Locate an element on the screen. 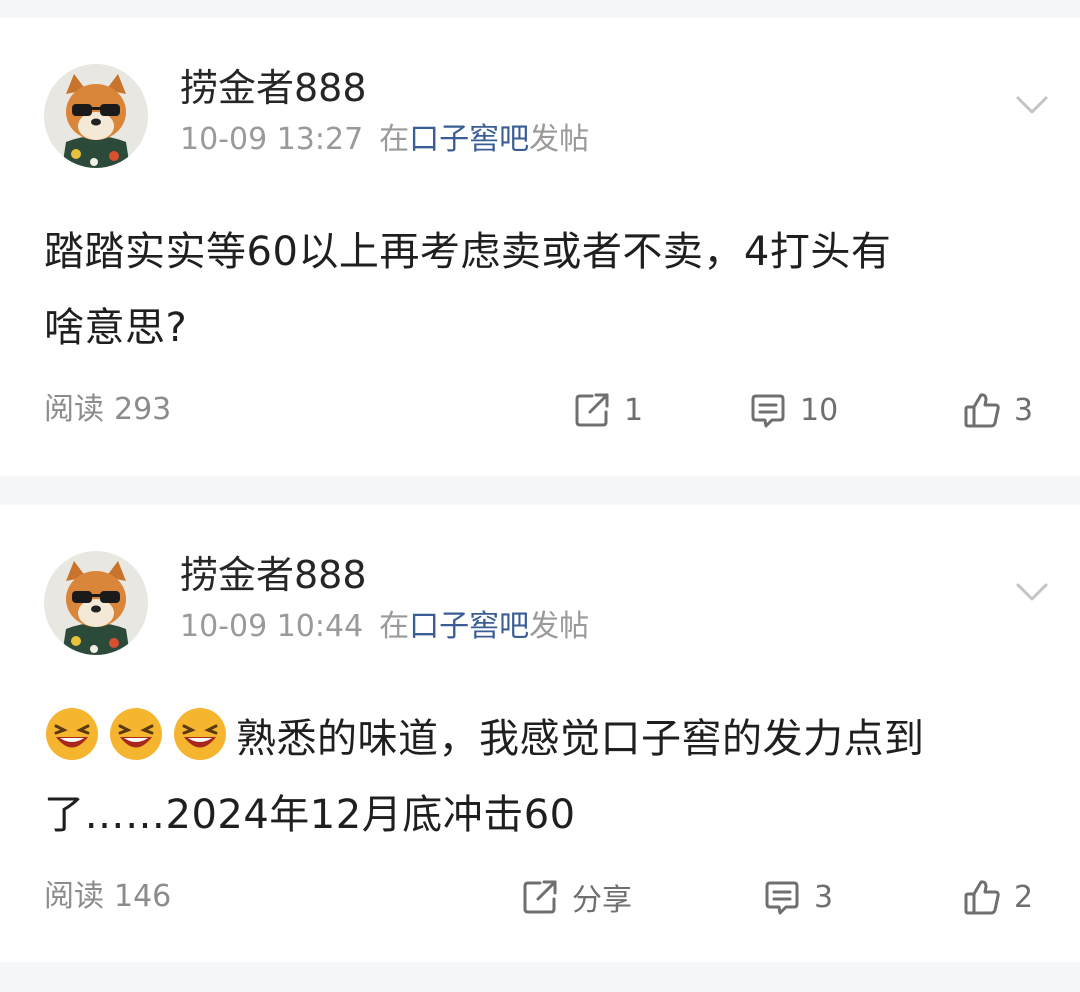  post-meta: 10-09 13:27 在口子窖吧发帖 is located at coordinates (384, 140).